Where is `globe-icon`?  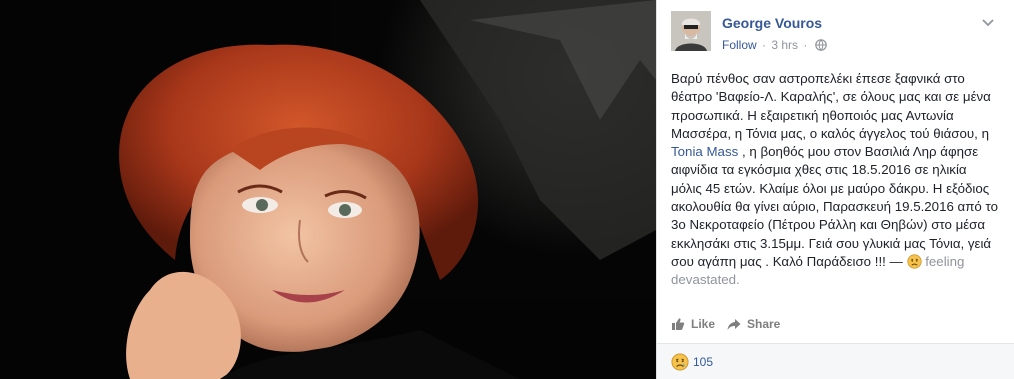
globe-icon is located at coordinates (820, 45).